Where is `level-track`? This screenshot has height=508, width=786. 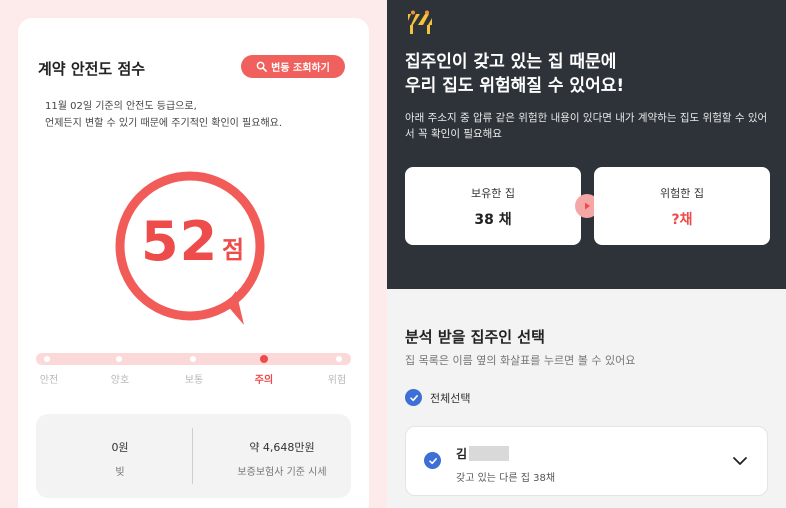 level-track is located at coordinates (193, 359).